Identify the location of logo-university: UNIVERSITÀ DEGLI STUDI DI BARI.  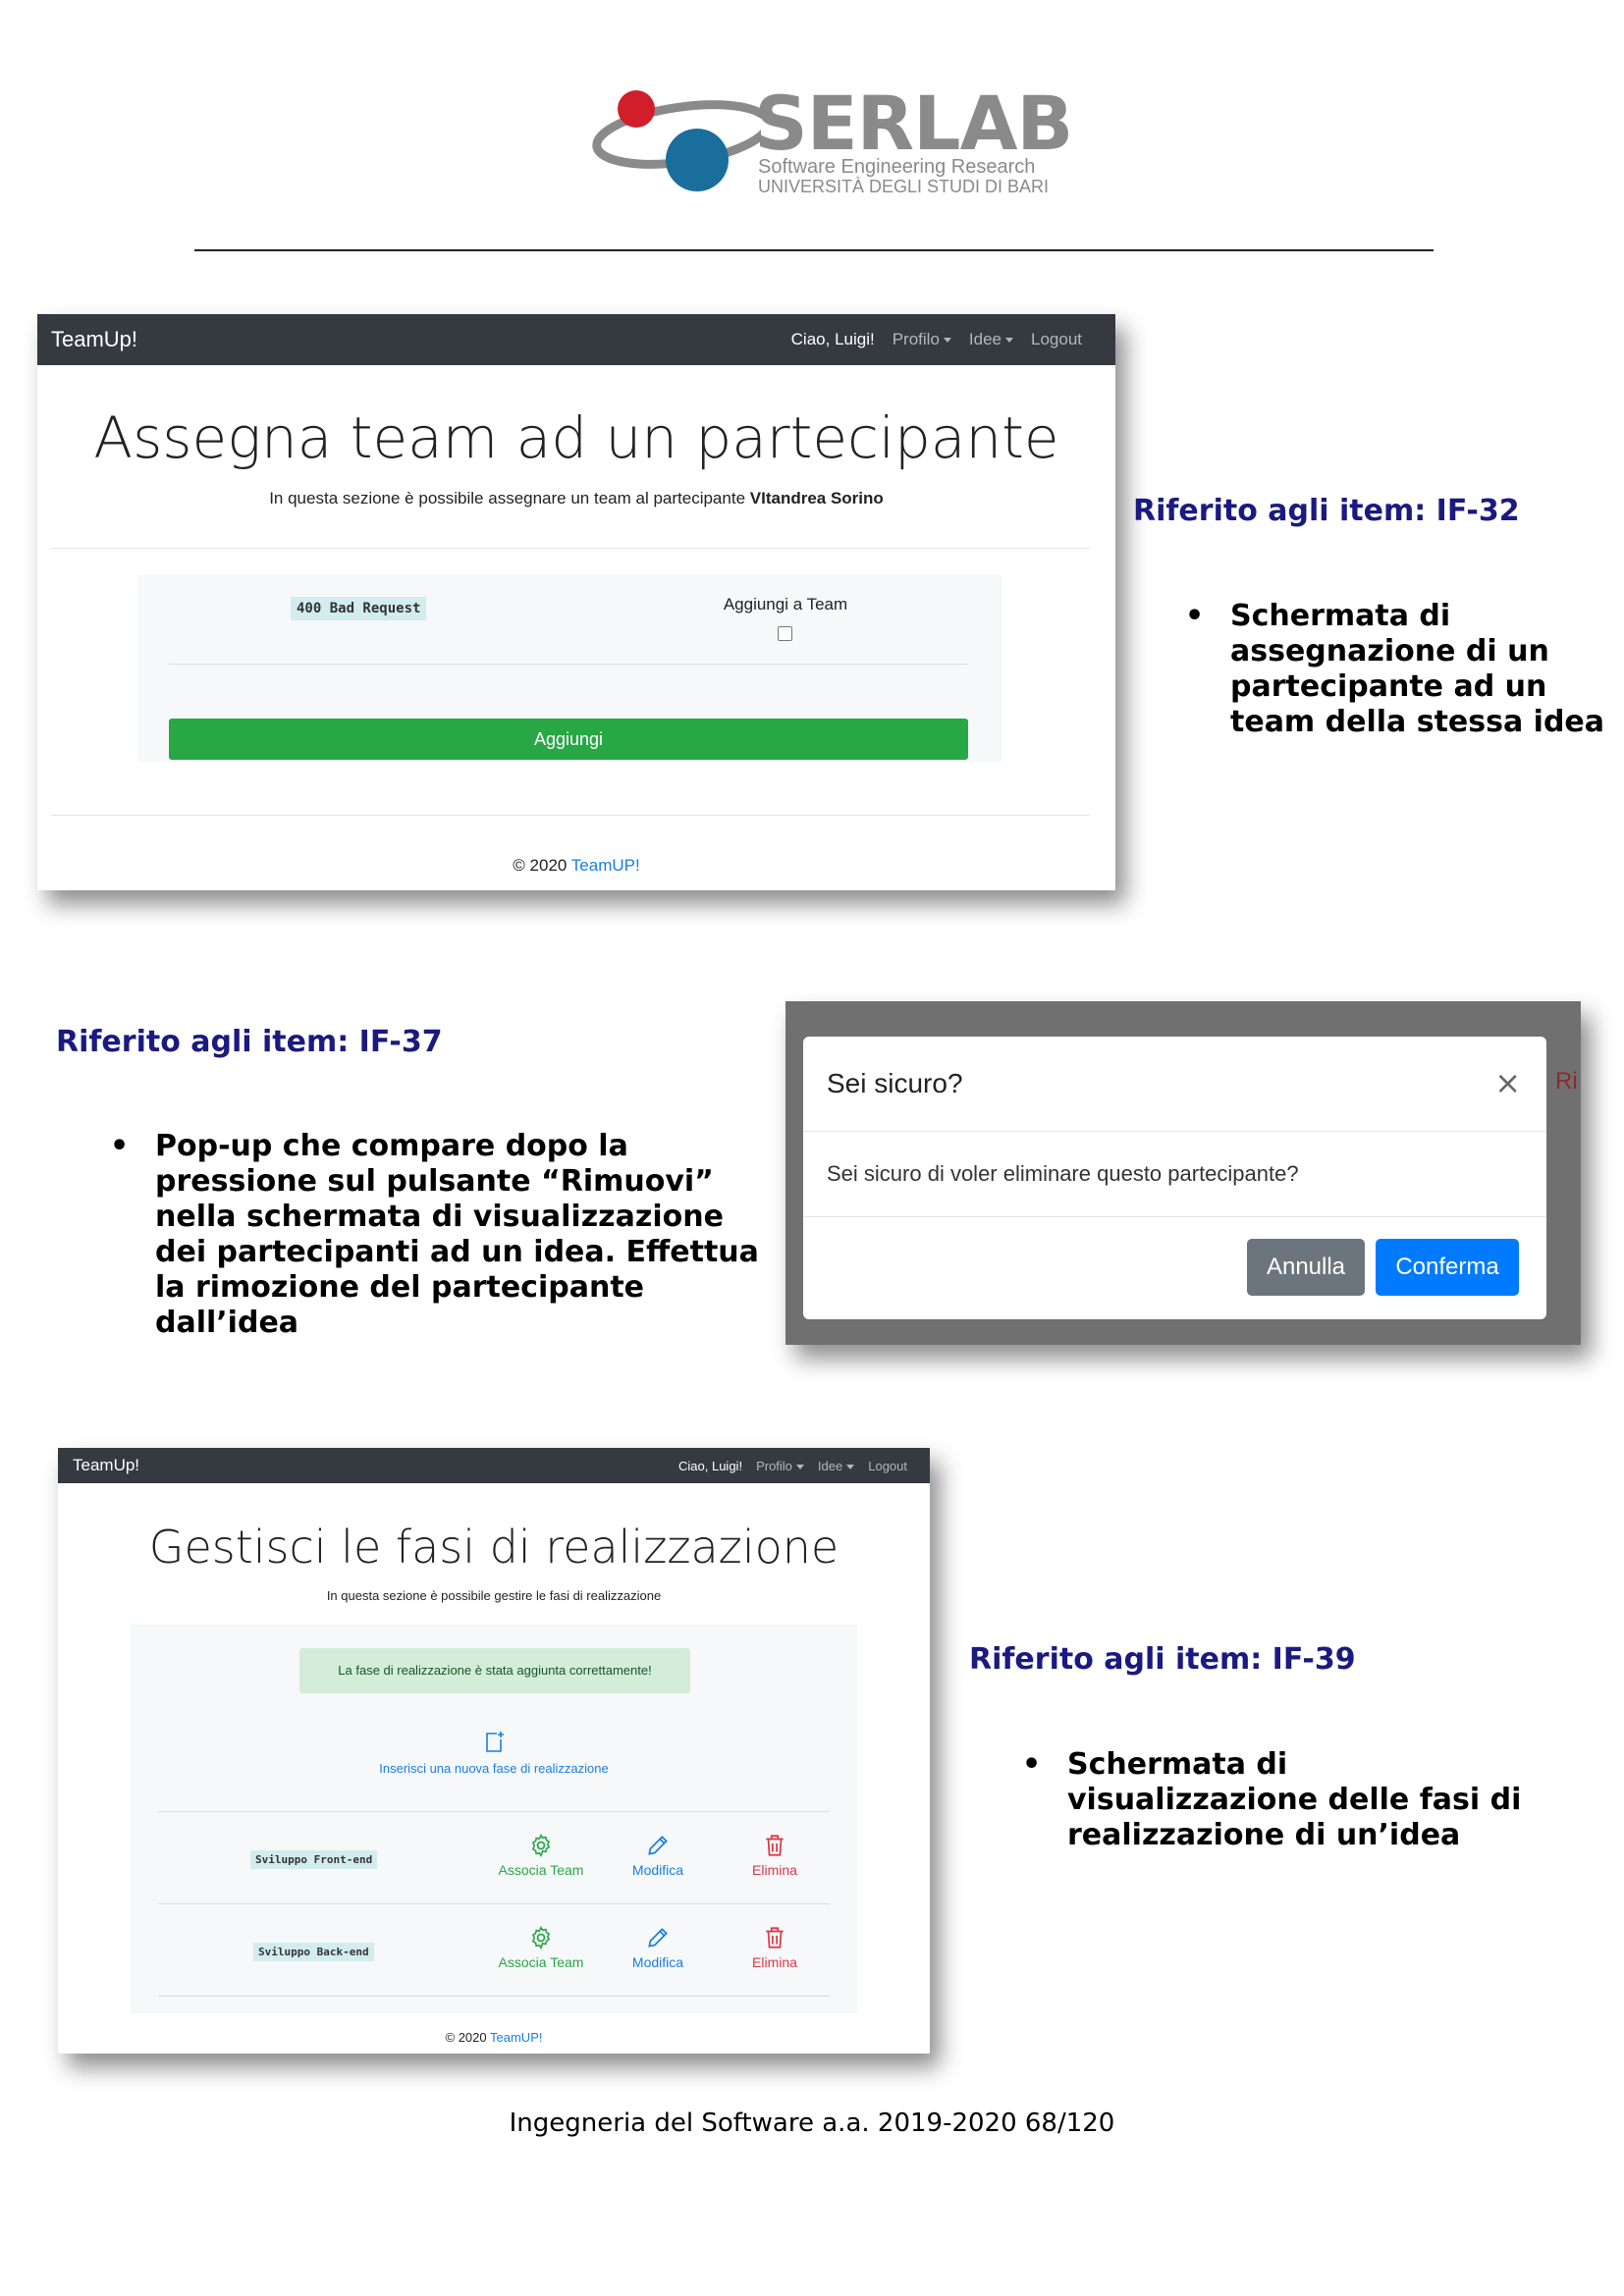
(904, 186).